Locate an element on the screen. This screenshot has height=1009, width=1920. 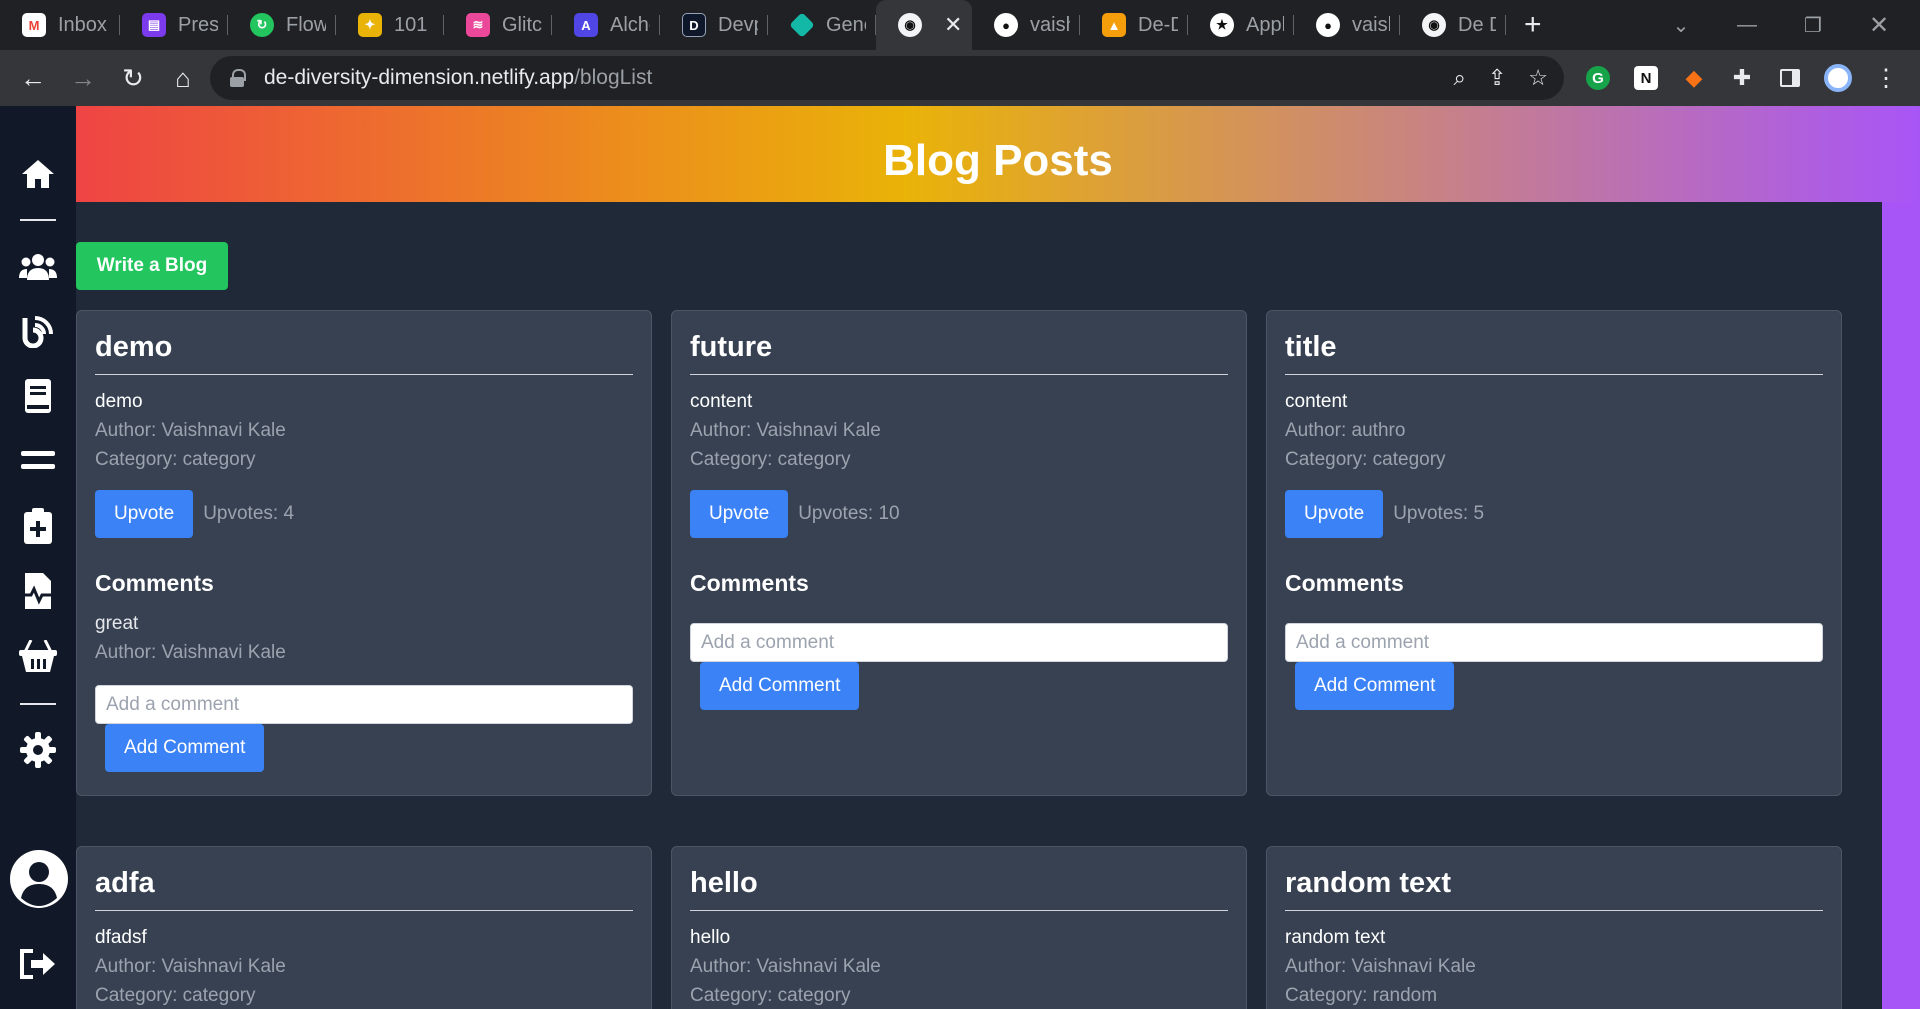
glitch-icon: ≋ is located at coordinates (478, 25).